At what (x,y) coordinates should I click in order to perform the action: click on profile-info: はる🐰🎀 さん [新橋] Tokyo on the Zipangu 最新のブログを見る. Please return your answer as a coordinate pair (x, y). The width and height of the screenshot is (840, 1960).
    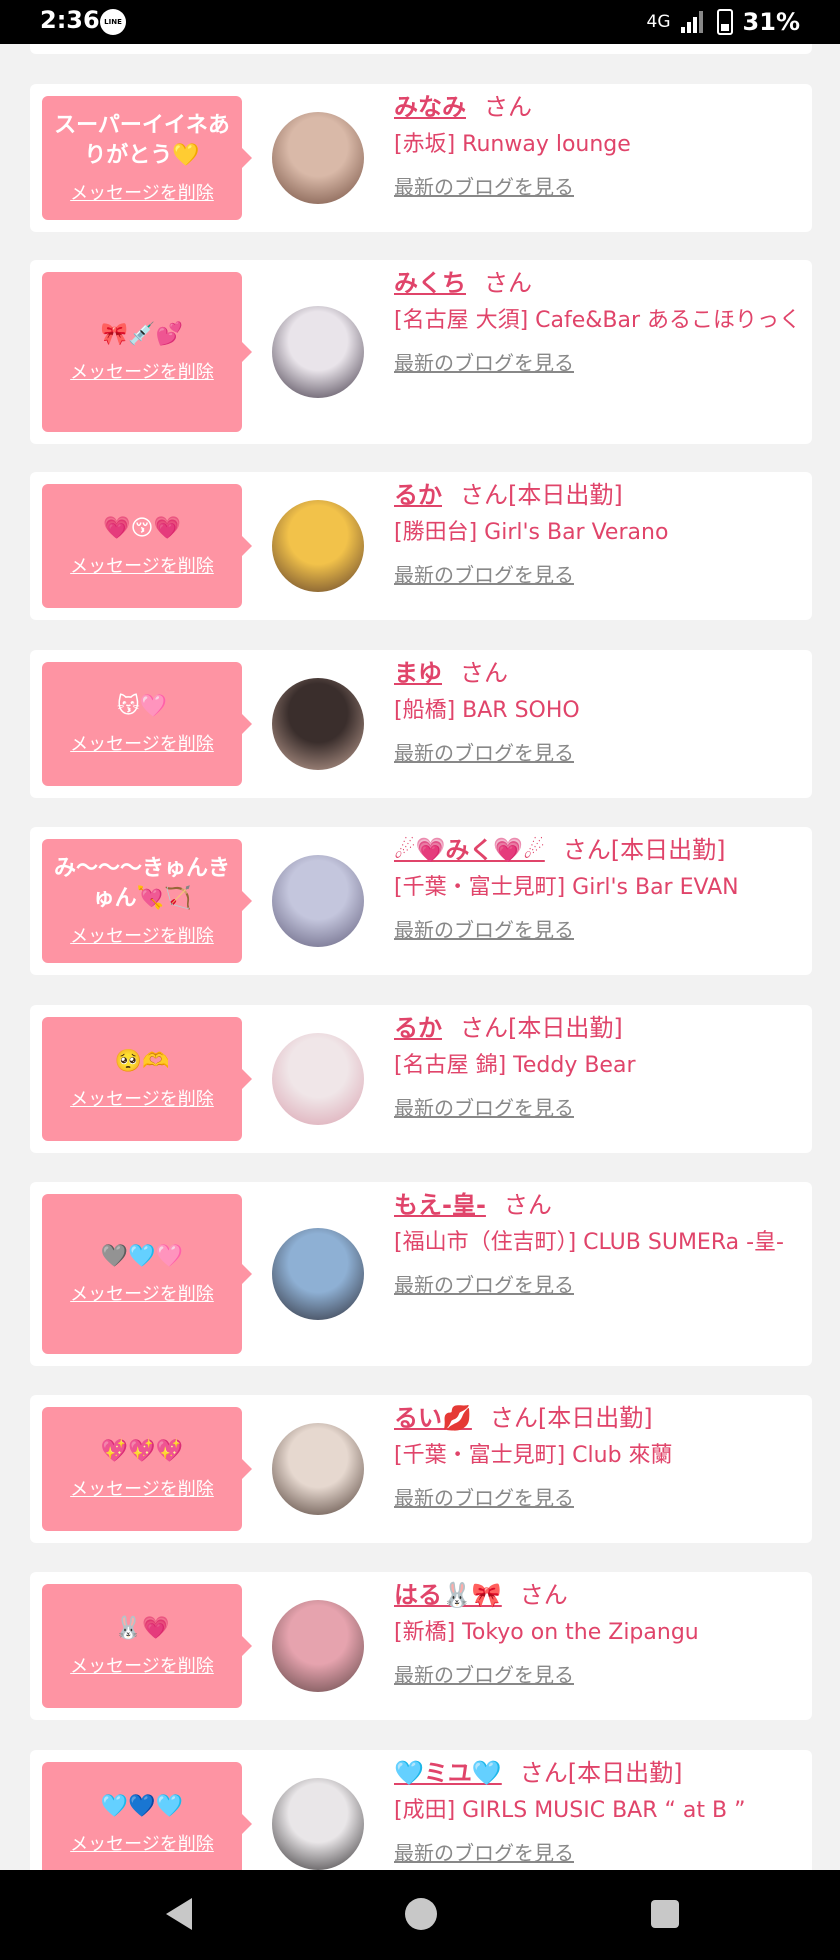
    Looking at the image, I should click on (599, 1634).